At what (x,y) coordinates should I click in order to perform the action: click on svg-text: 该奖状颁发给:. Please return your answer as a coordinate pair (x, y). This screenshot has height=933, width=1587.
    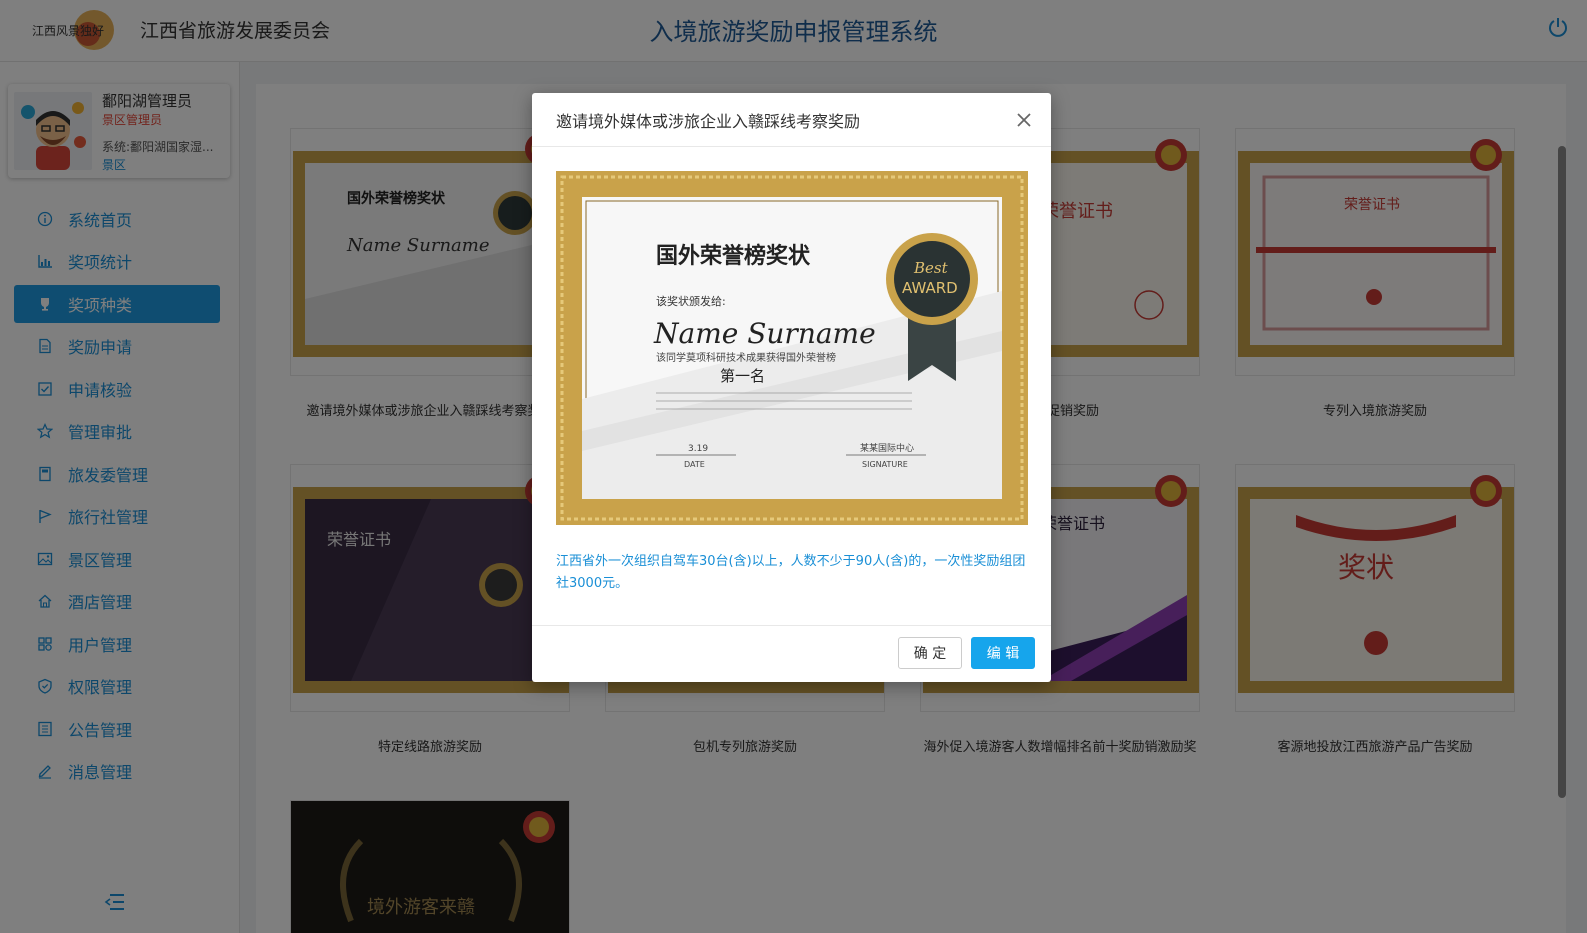
    Looking at the image, I should click on (691, 301).